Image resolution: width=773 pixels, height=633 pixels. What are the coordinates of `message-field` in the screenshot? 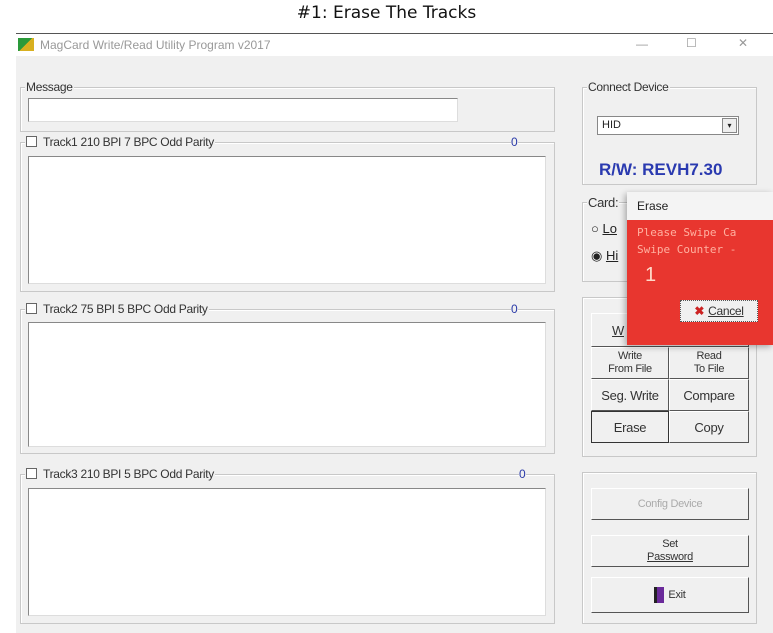 It's located at (243, 110).